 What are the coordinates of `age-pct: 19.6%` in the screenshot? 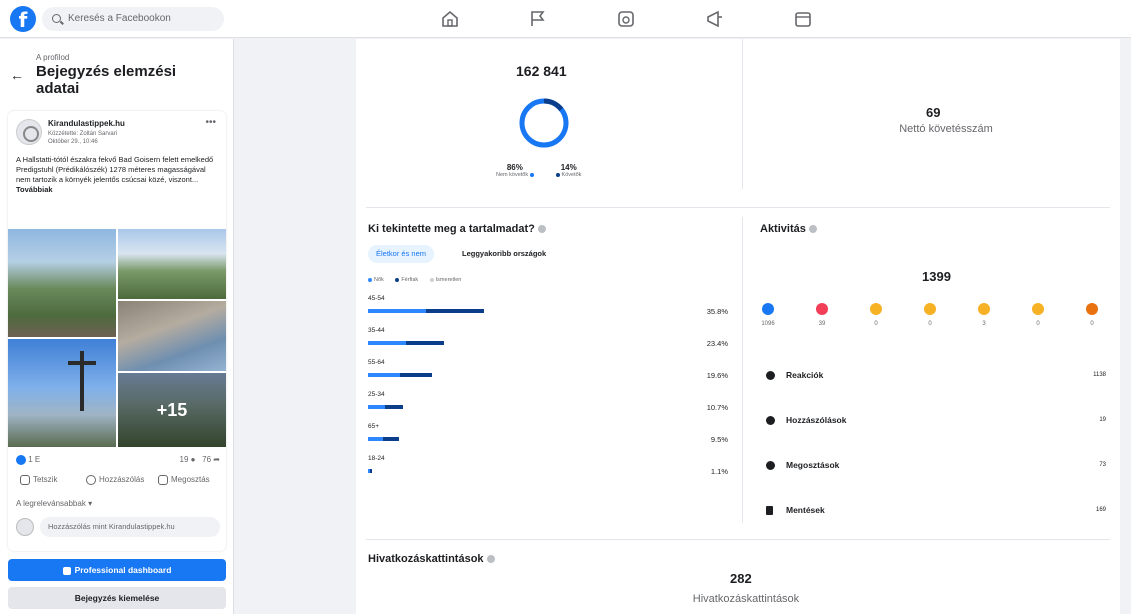 It's located at (717, 375).